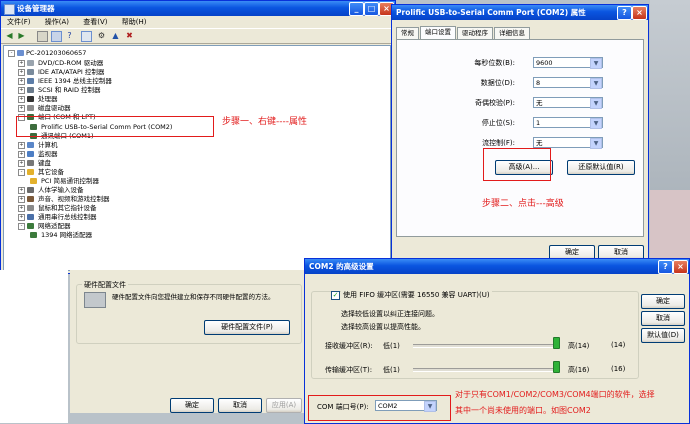  Describe the element at coordinates (539, 143) in the screenshot. I see `flow-control-value: 无` at that location.